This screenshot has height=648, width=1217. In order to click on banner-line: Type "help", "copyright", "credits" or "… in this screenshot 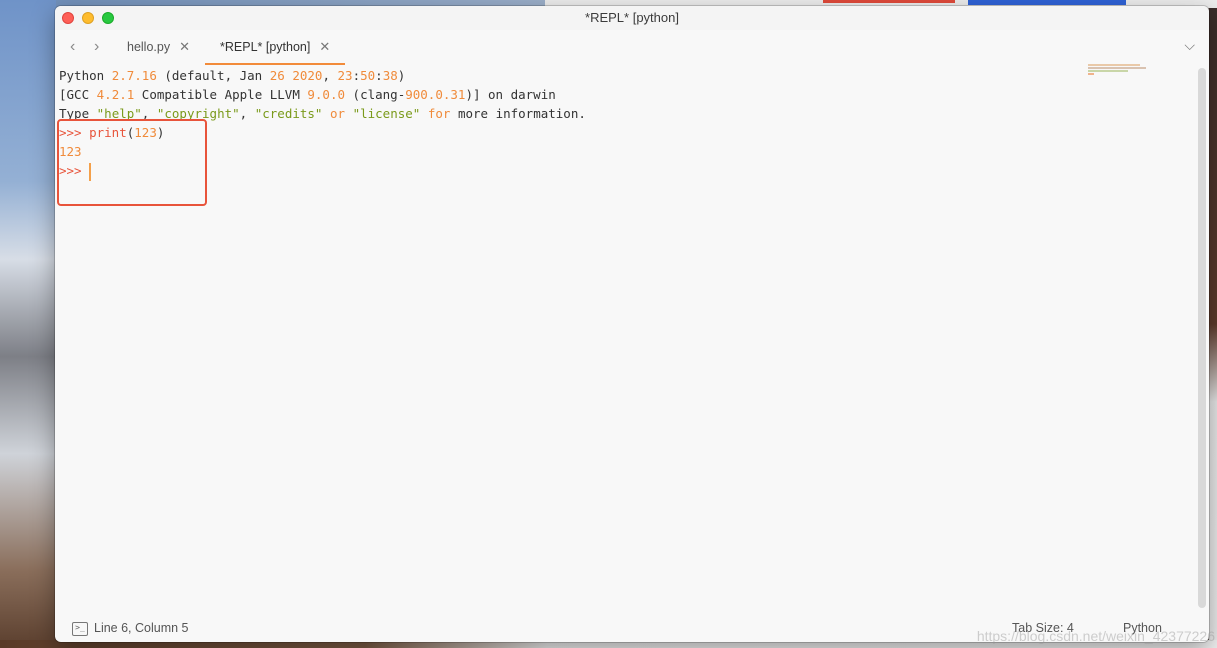, I will do `click(322, 113)`.